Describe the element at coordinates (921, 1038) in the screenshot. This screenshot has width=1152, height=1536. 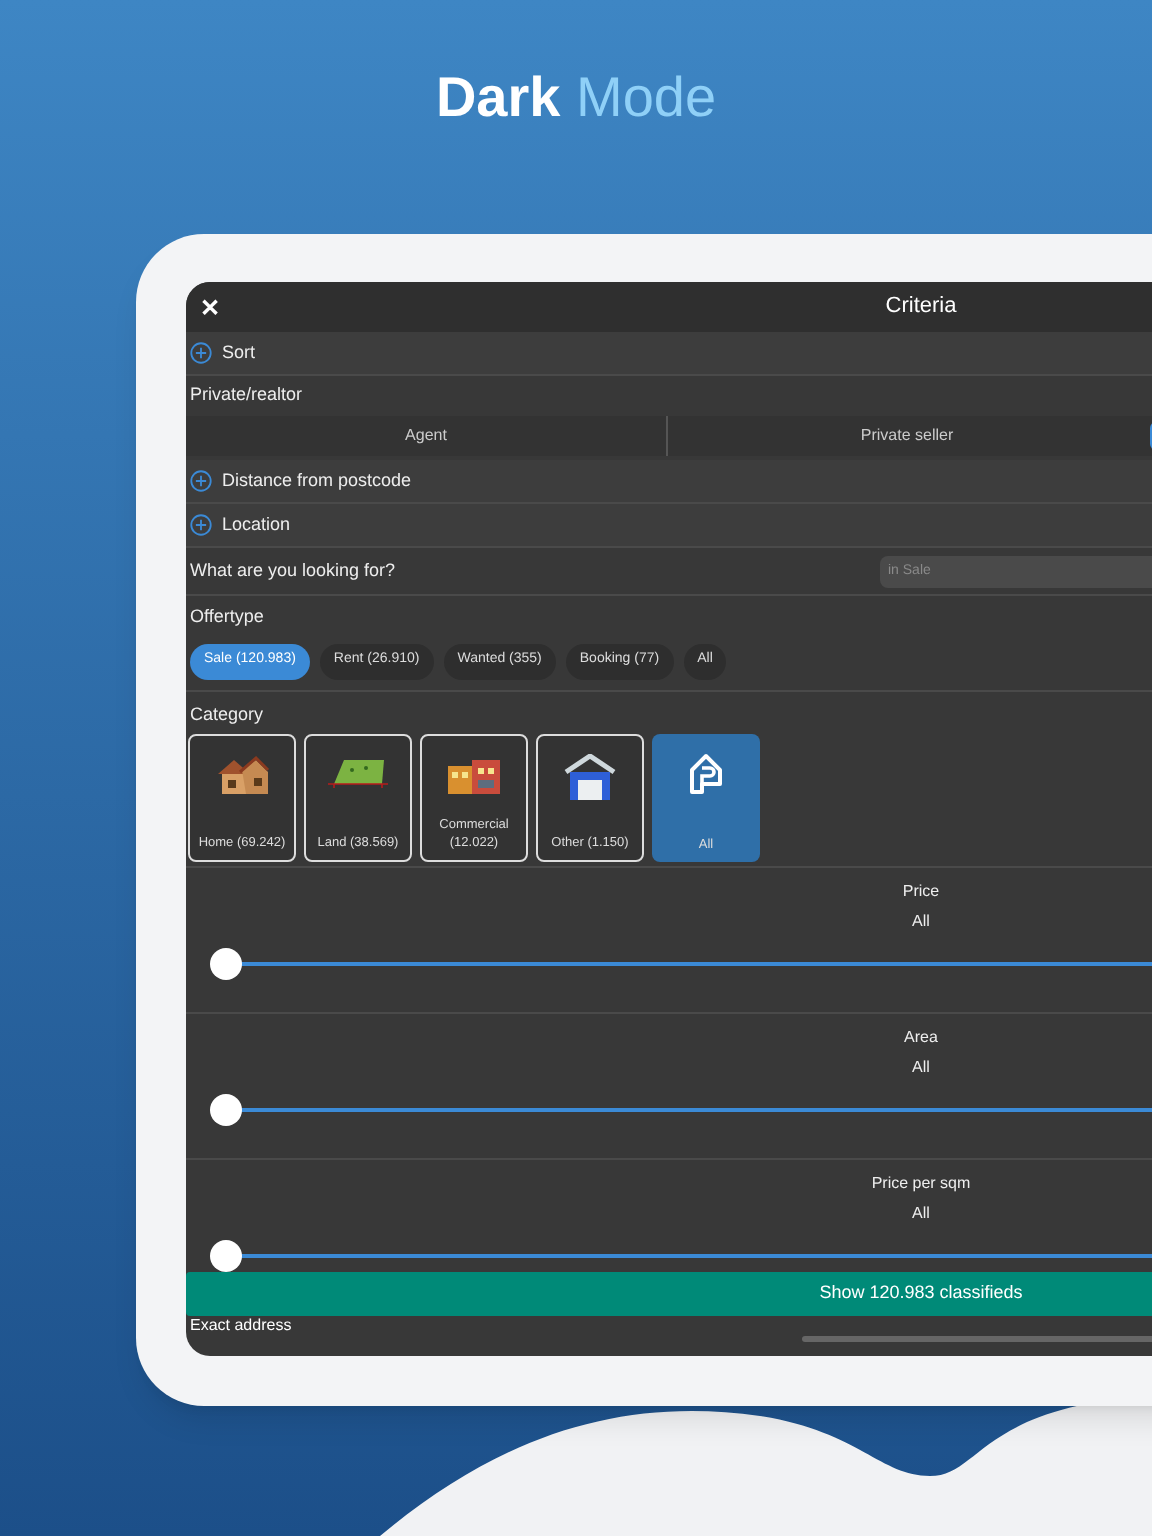
I see `filter-label: Area` at that location.